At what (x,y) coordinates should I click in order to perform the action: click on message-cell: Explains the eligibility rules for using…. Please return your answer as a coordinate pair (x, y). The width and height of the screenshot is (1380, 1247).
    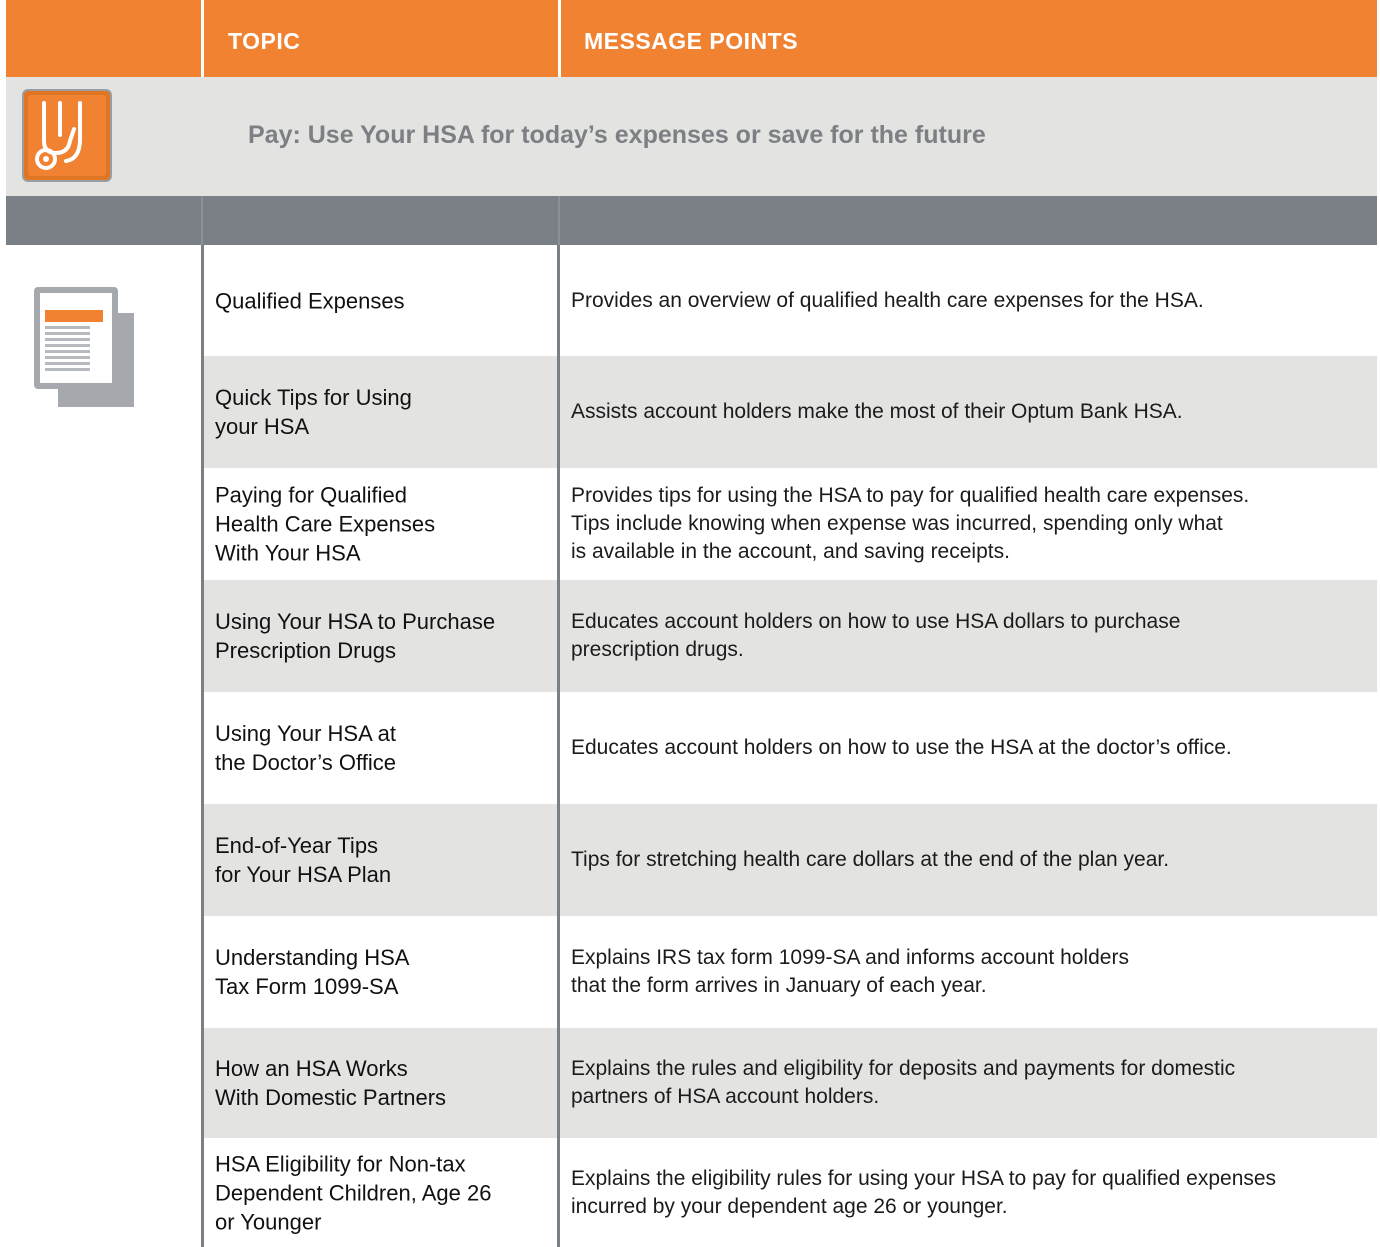
    Looking at the image, I should click on (924, 1192).